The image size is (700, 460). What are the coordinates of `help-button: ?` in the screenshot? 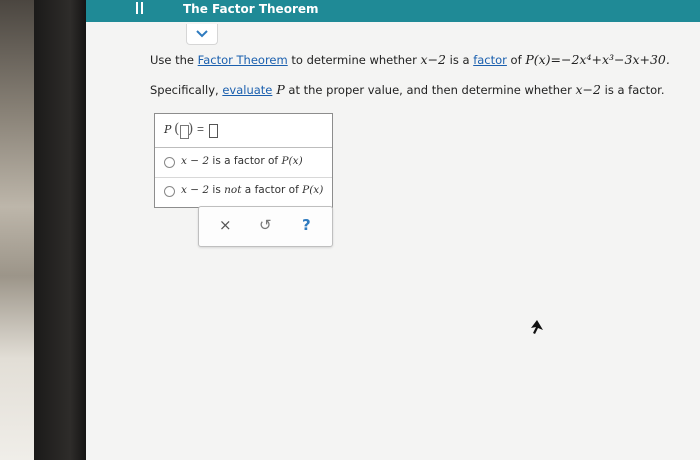 It's located at (306, 225).